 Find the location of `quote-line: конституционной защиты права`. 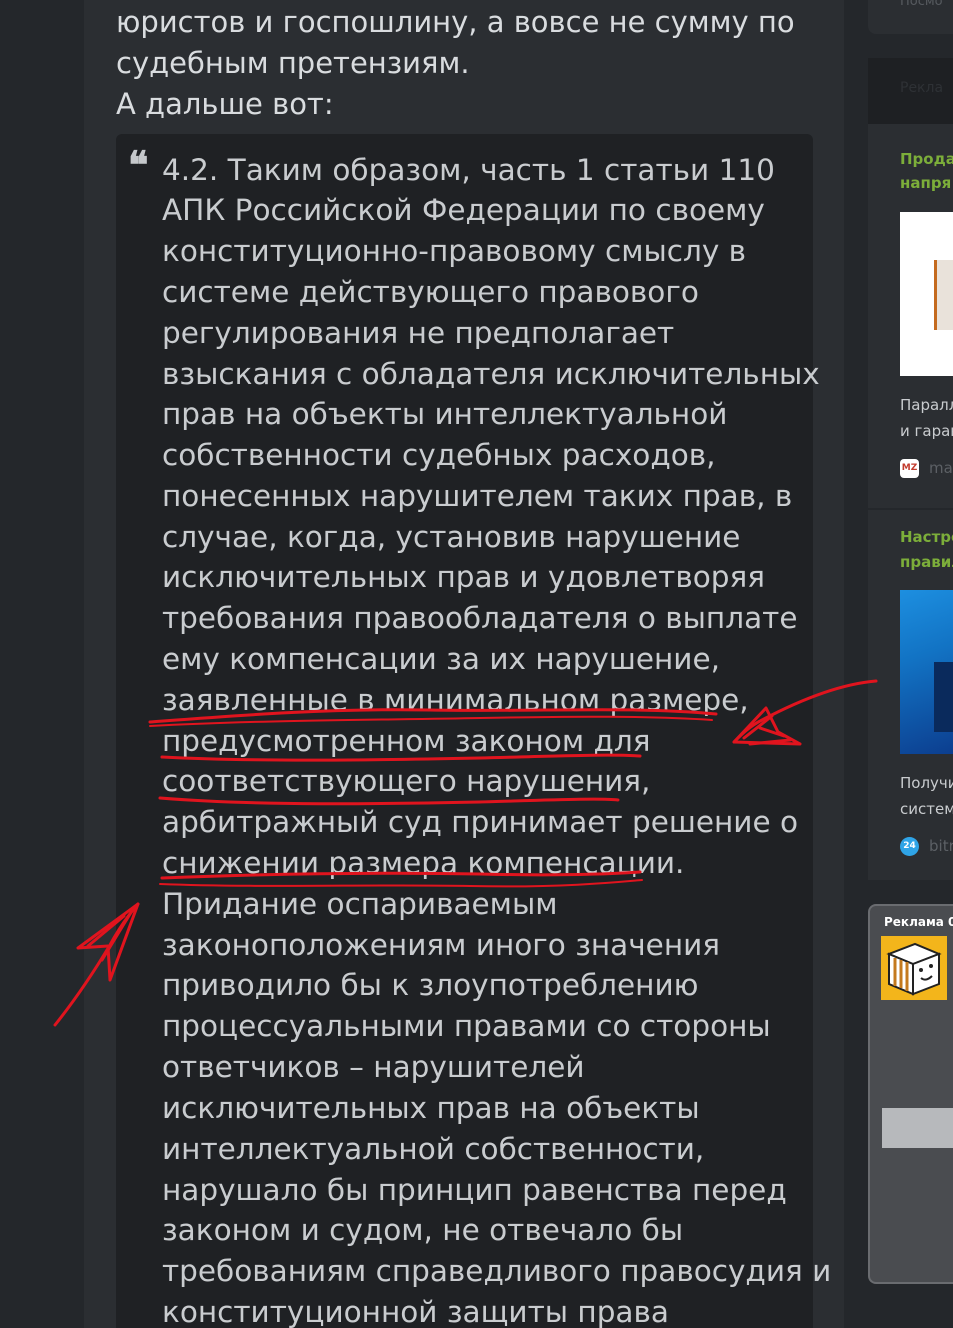

quote-line: конституционной защиты права is located at coordinates (415, 1311).